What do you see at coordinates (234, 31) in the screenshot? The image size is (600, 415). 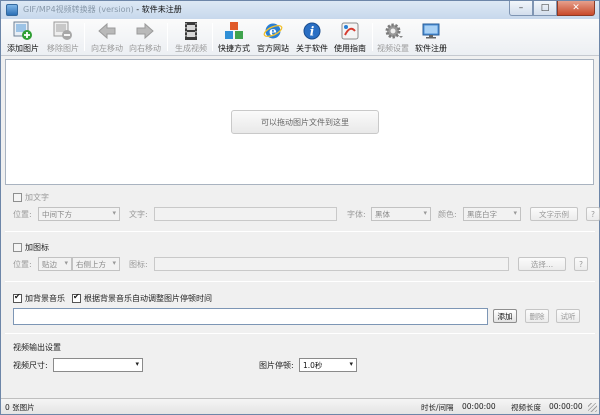 I see `cubes-icon` at bounding box center [234, 31].